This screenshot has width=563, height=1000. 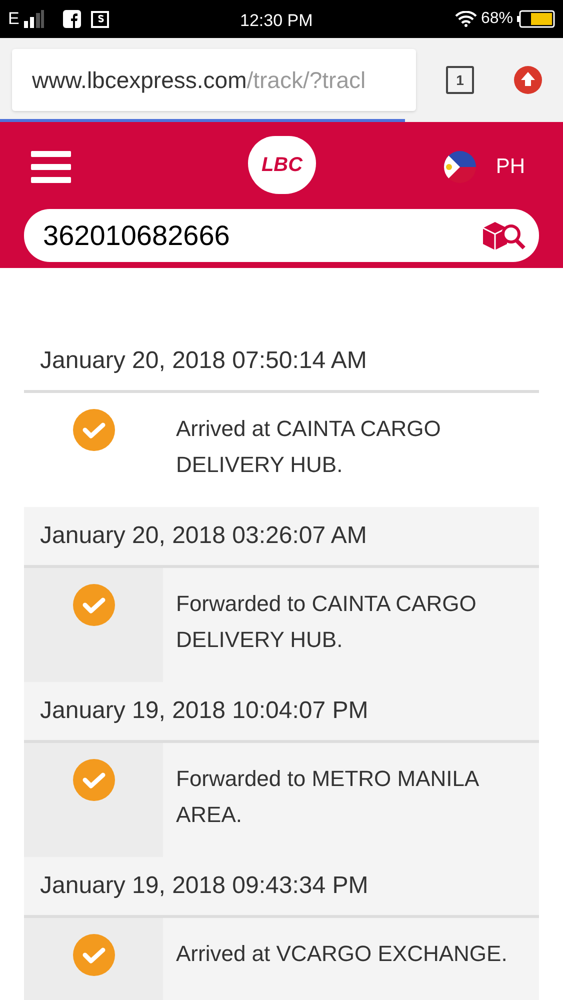 I want to click on url-field: www.lbcexpress.com/track/?tracl, so click(x=214, y=80).